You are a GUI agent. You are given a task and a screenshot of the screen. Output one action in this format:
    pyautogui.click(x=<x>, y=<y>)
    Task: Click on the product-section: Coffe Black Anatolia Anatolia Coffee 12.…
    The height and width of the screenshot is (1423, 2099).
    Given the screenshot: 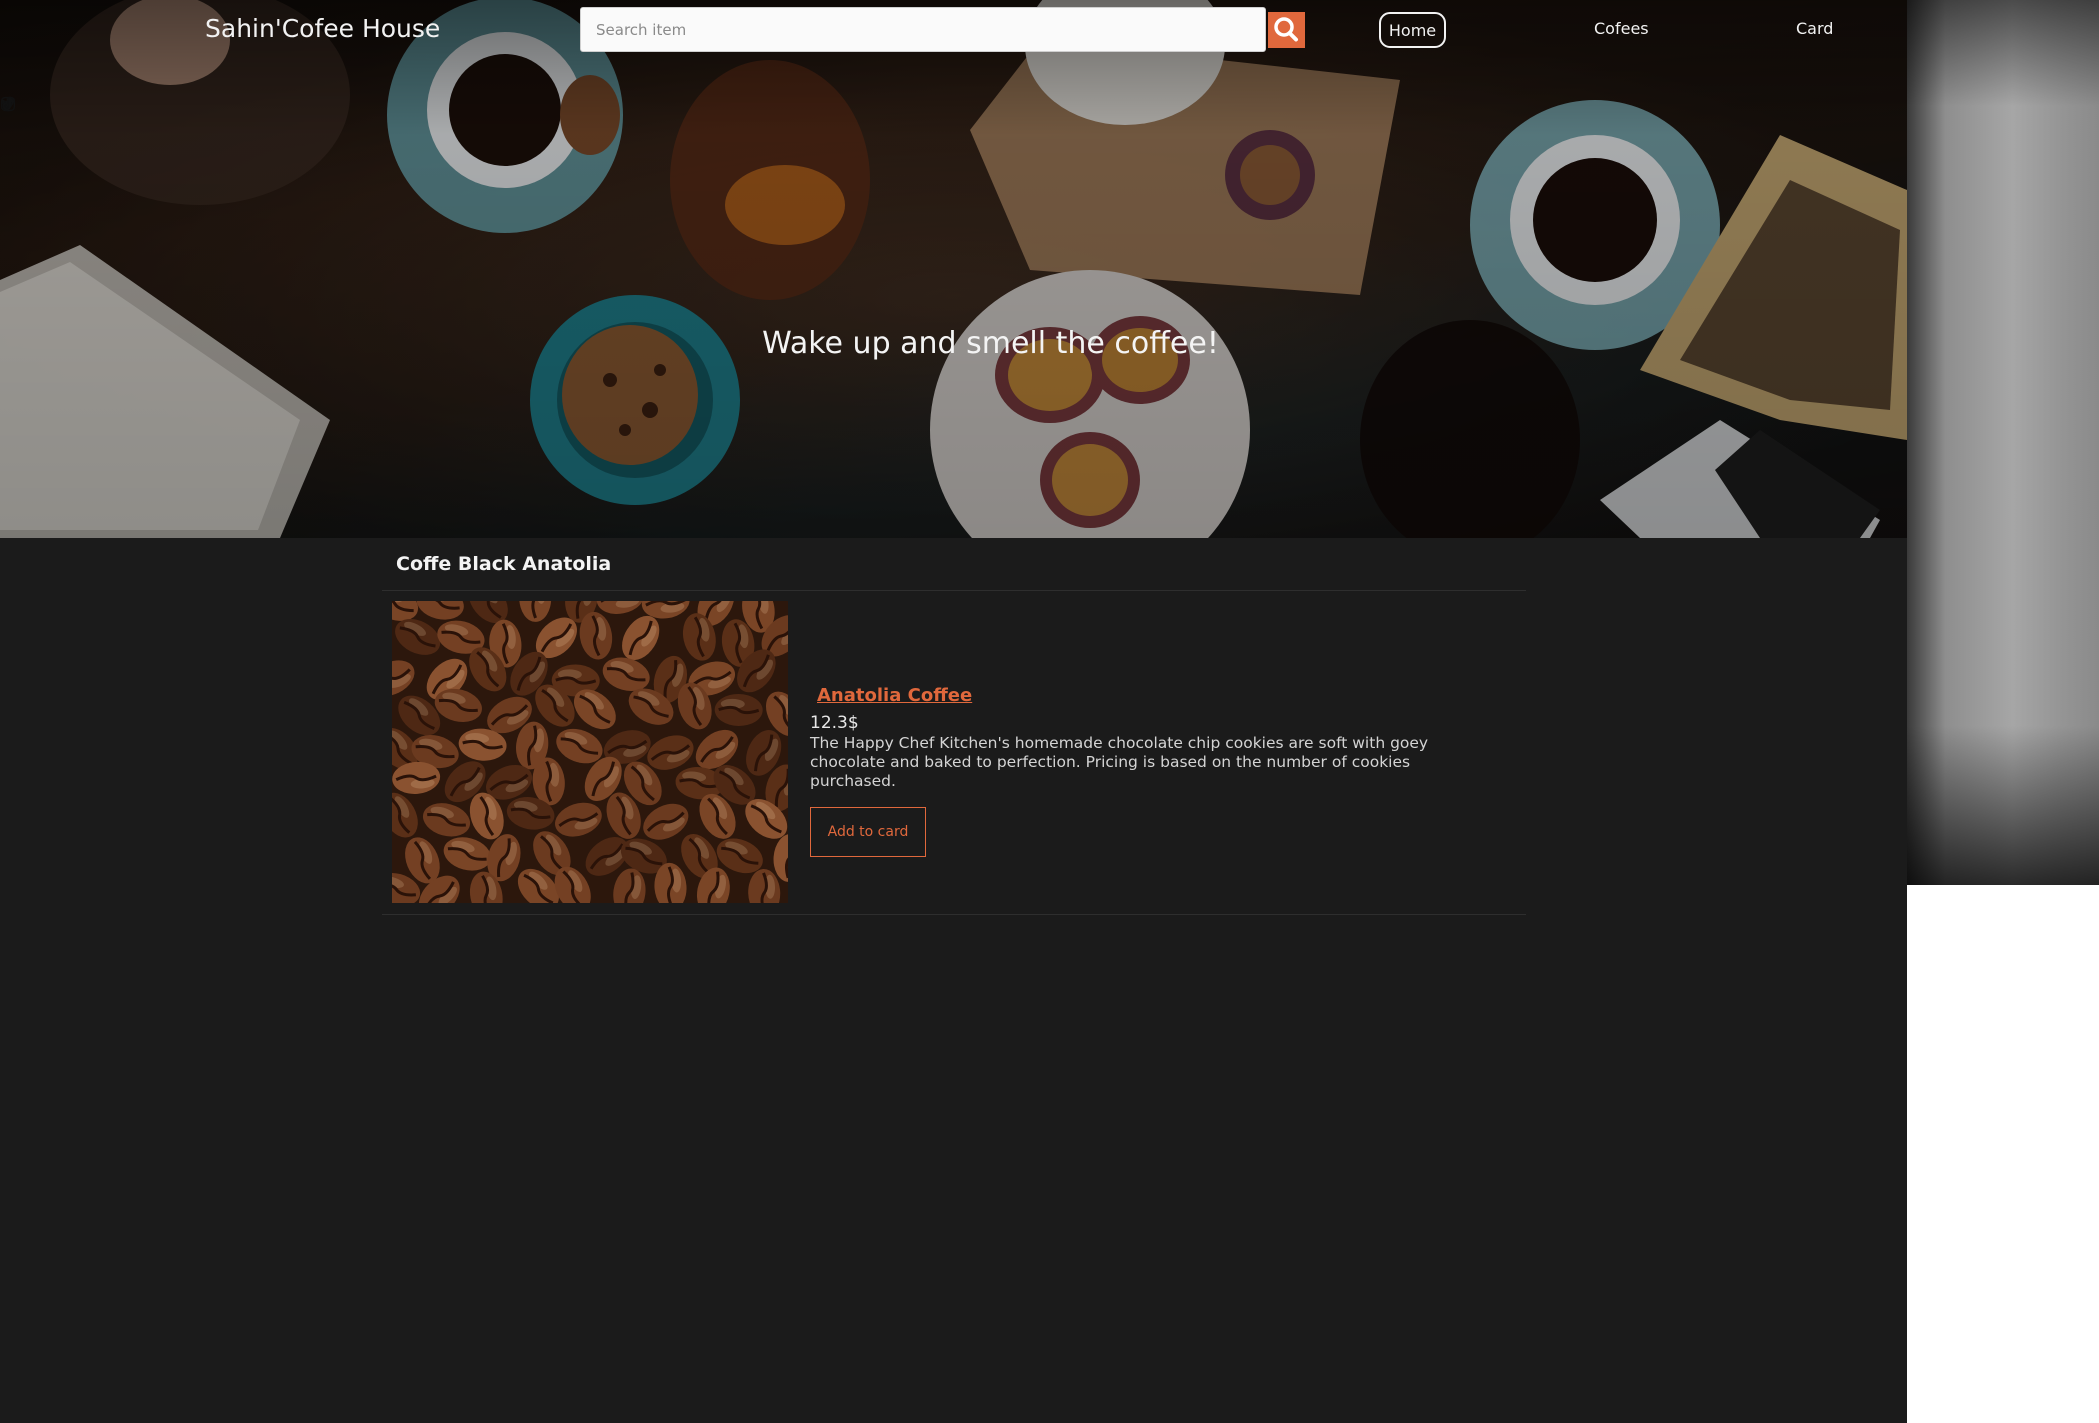 What is the action you would take?
    pyautogui.click(x=954, y=726)
    